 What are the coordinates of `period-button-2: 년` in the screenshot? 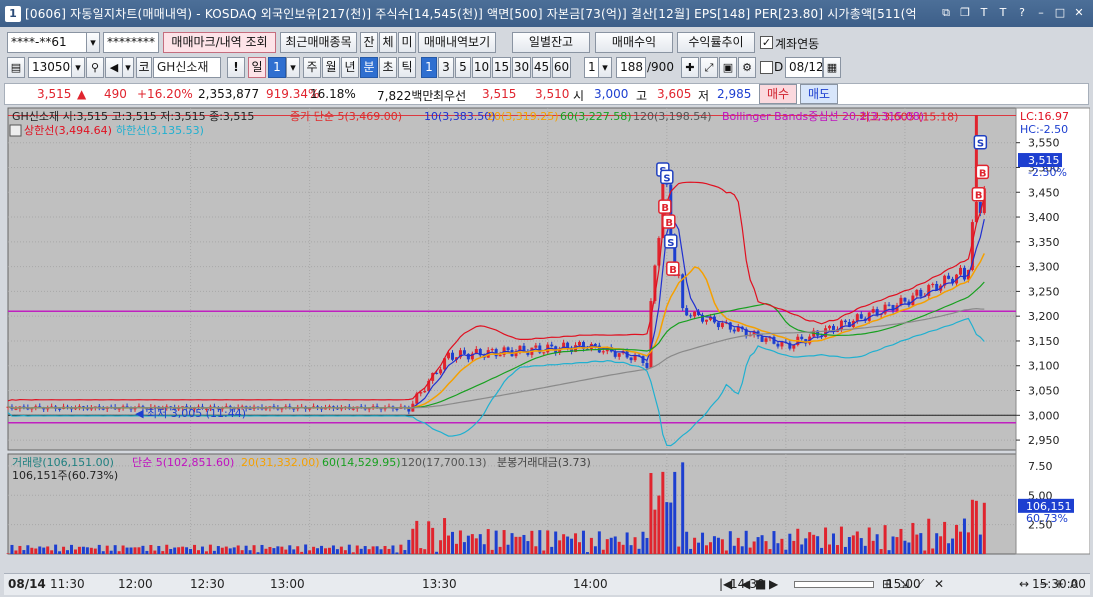 It's located at (350, 67).